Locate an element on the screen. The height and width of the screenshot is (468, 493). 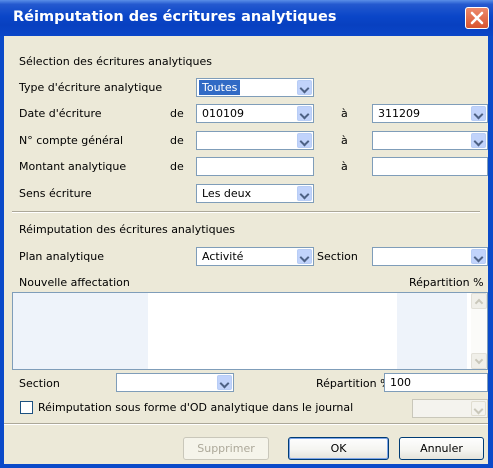
repartition-column-header: Répartition % is located at coordinates (446, 282).